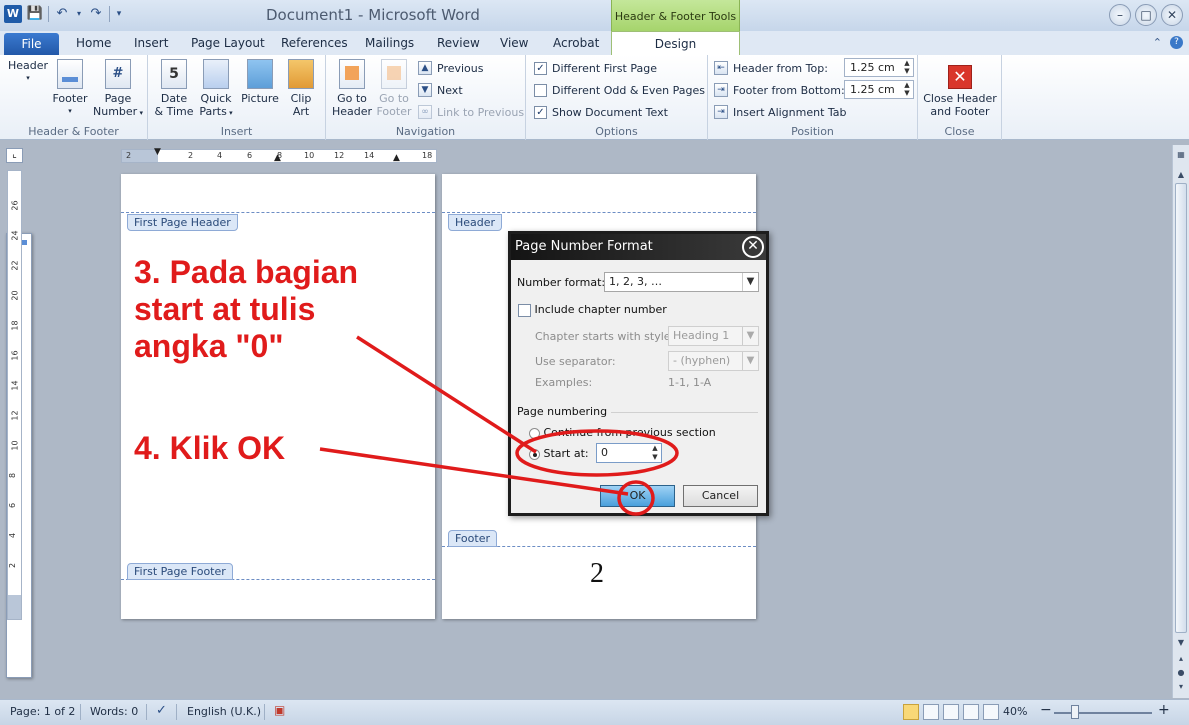  Describe the element at coordinates (279, 710) in the screenshot. I see `macro-recording-icon: ▣` at that location.